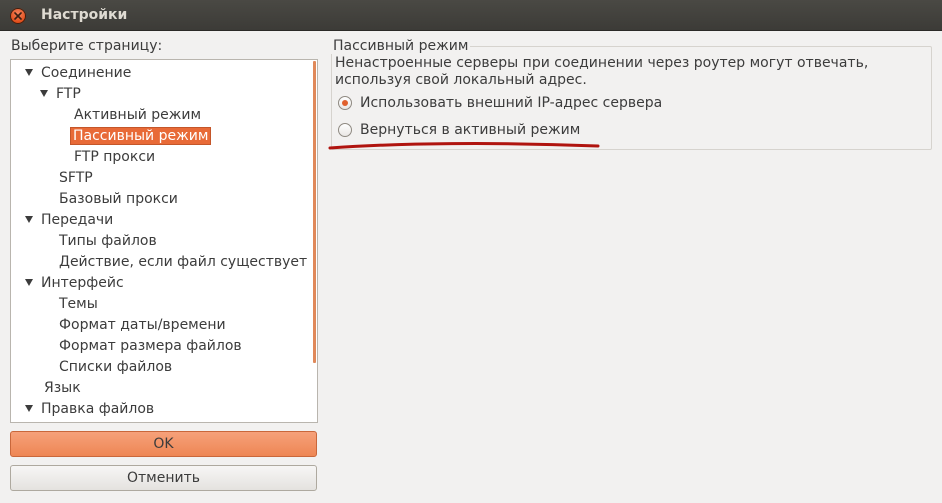  What do you see at coordinates (183, 262) in the screenshot?
I see `tree-item-file-exists-action: Действие, если файл существует` at bounding box center [183, 262].